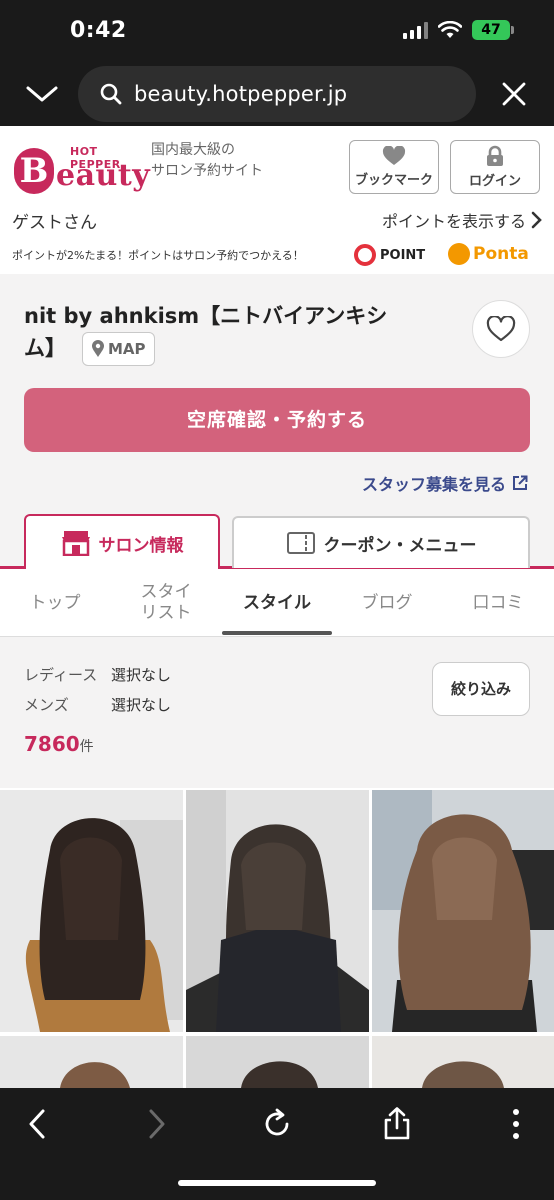 The height and width of the screenshot is (1200, 554). What do you see at coordinates (277, 1183) in the screenshot?
I see `home-indicator` at bounding box center [277, 1183].